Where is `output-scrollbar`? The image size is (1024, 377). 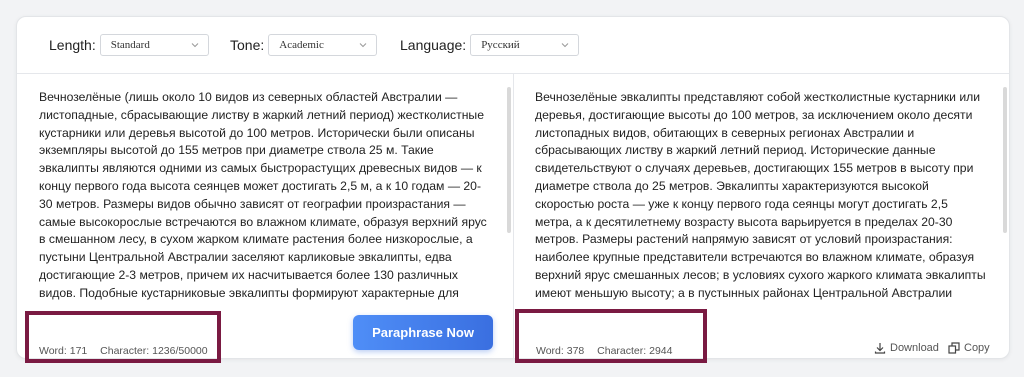 output-scrollbar is located at coordinates (1005, 160).